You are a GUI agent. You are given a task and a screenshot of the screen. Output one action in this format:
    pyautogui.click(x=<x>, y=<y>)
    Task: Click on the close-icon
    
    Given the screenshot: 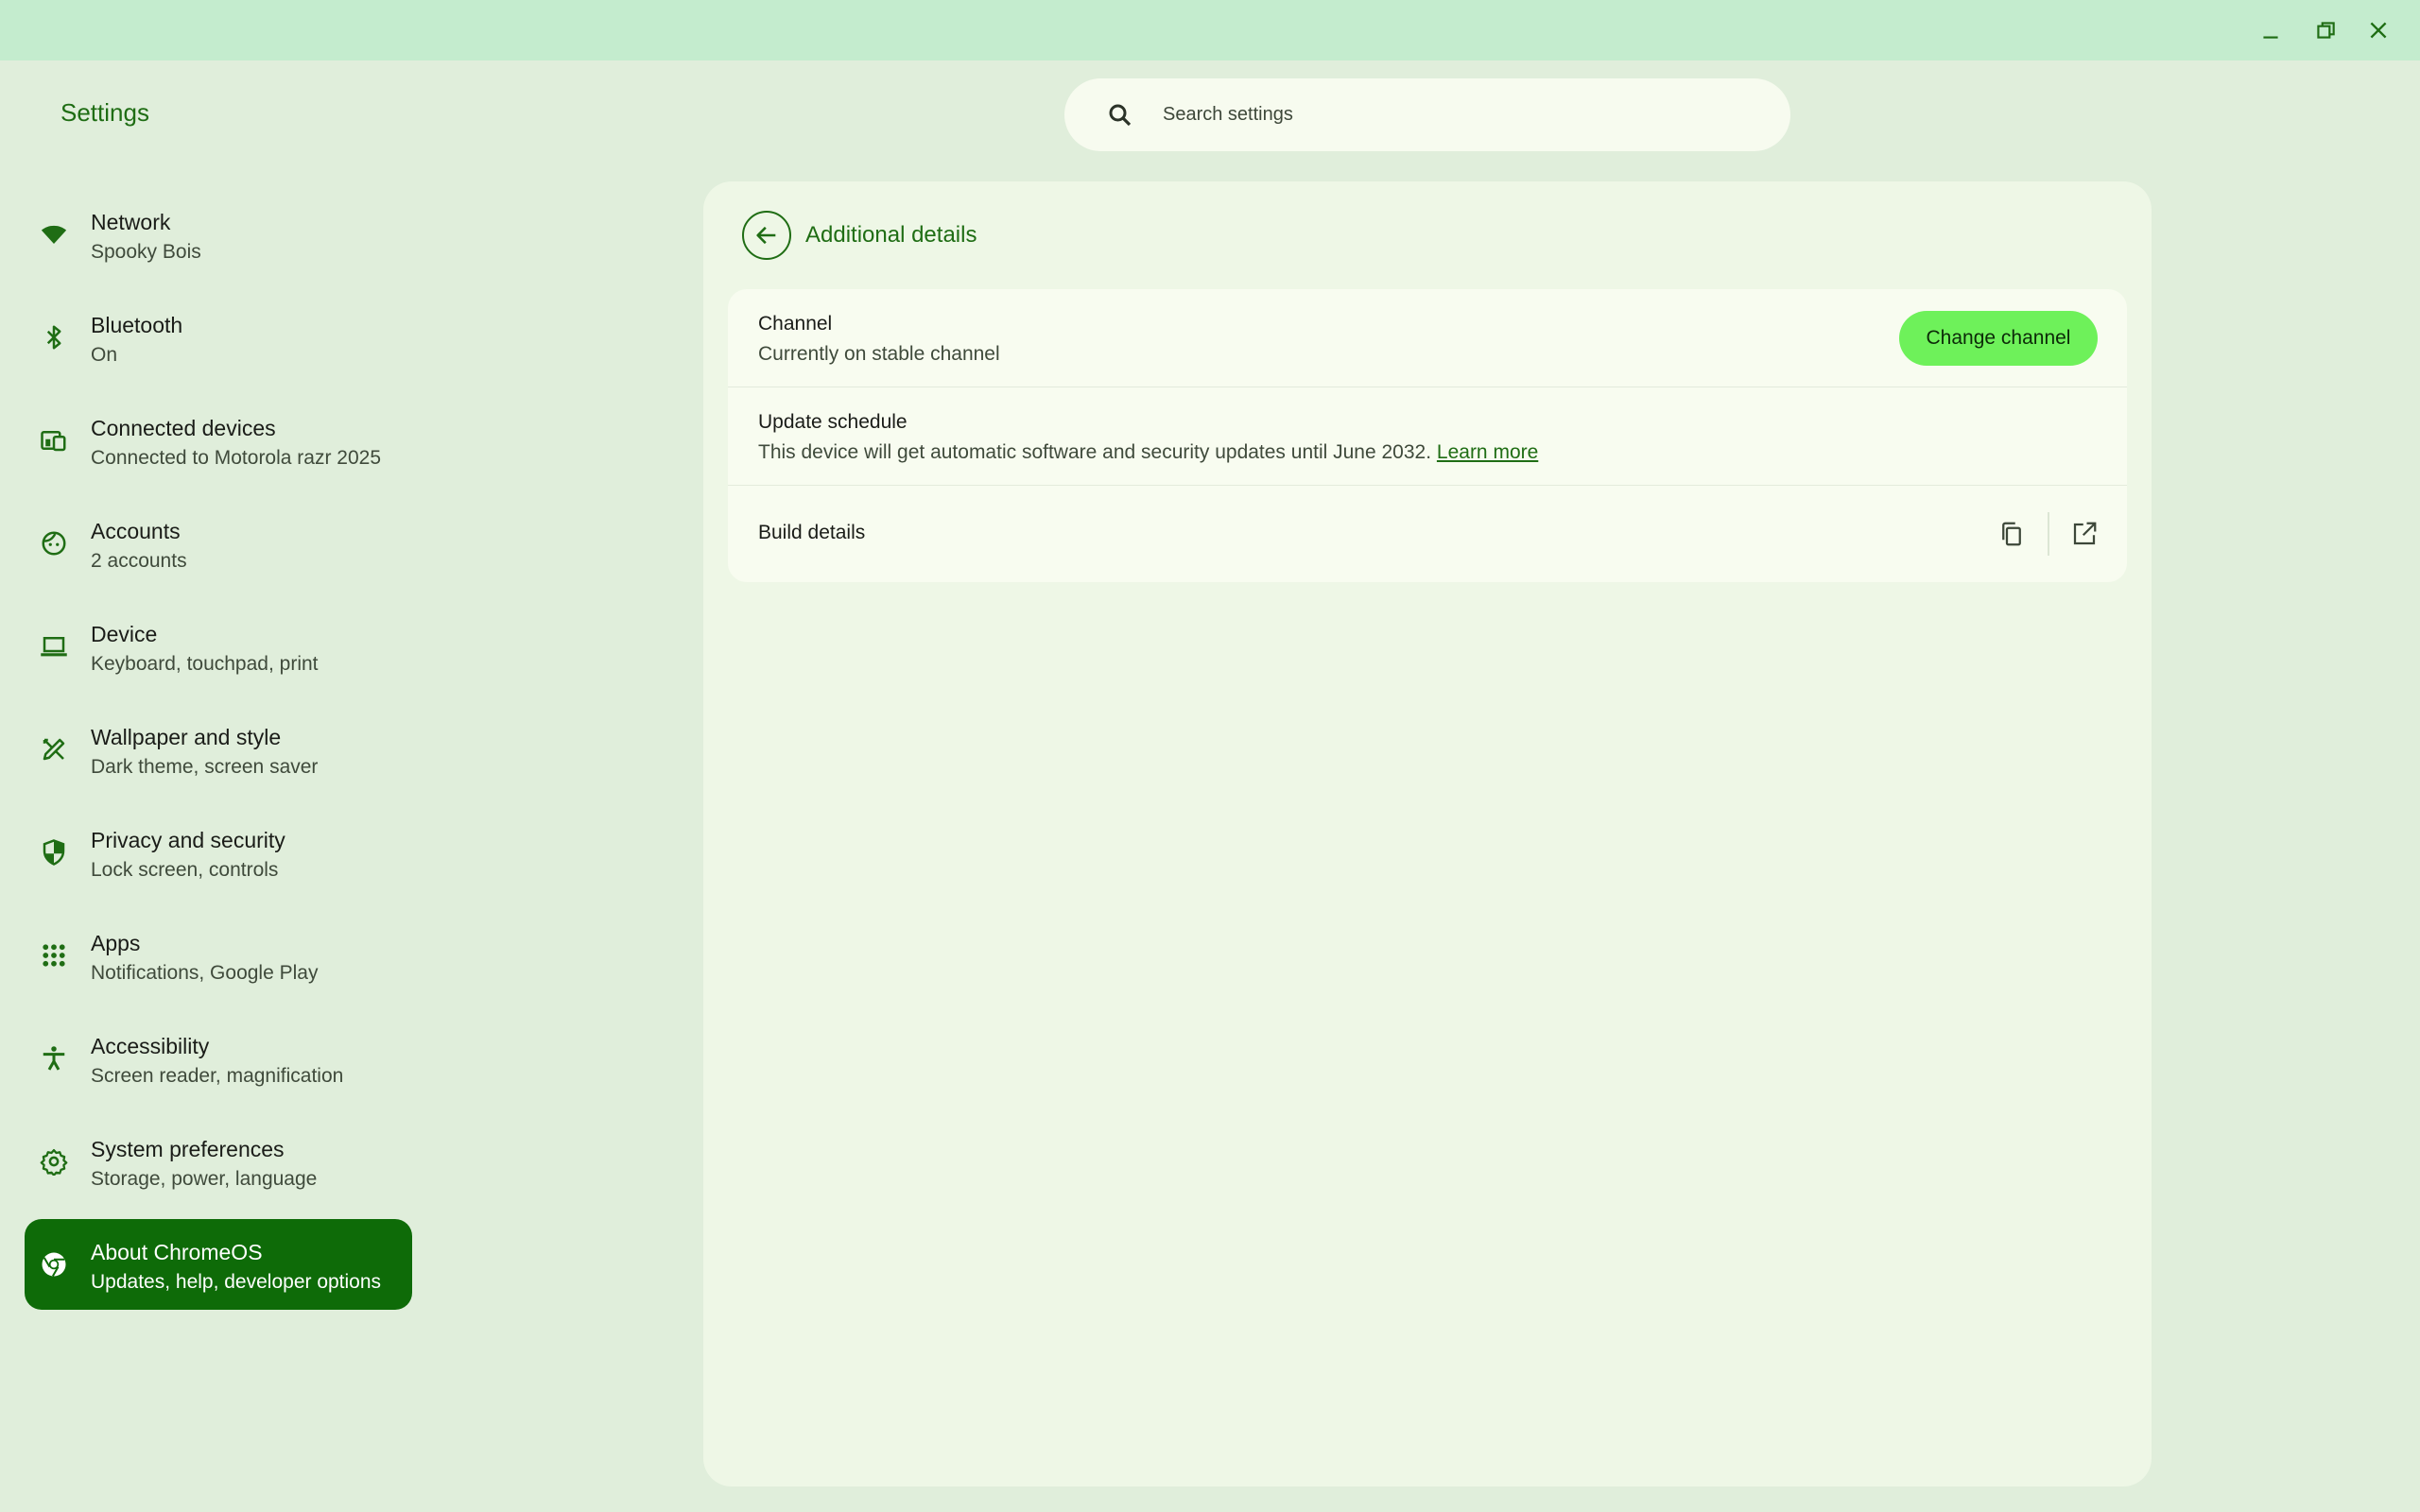 What is the action you would take?
    pyautogui.click(x=2378, y=30)
    